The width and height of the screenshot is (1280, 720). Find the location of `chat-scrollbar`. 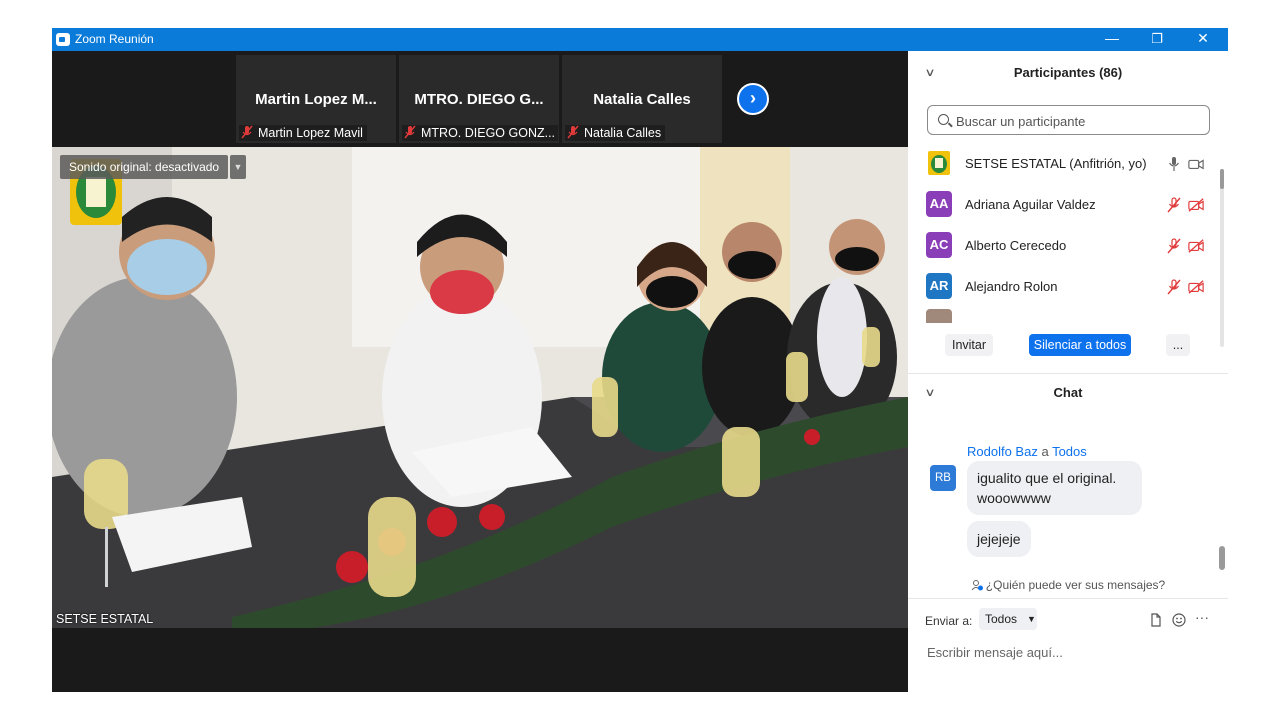

chat-scrollbar is located at coordinates (1222, 509).